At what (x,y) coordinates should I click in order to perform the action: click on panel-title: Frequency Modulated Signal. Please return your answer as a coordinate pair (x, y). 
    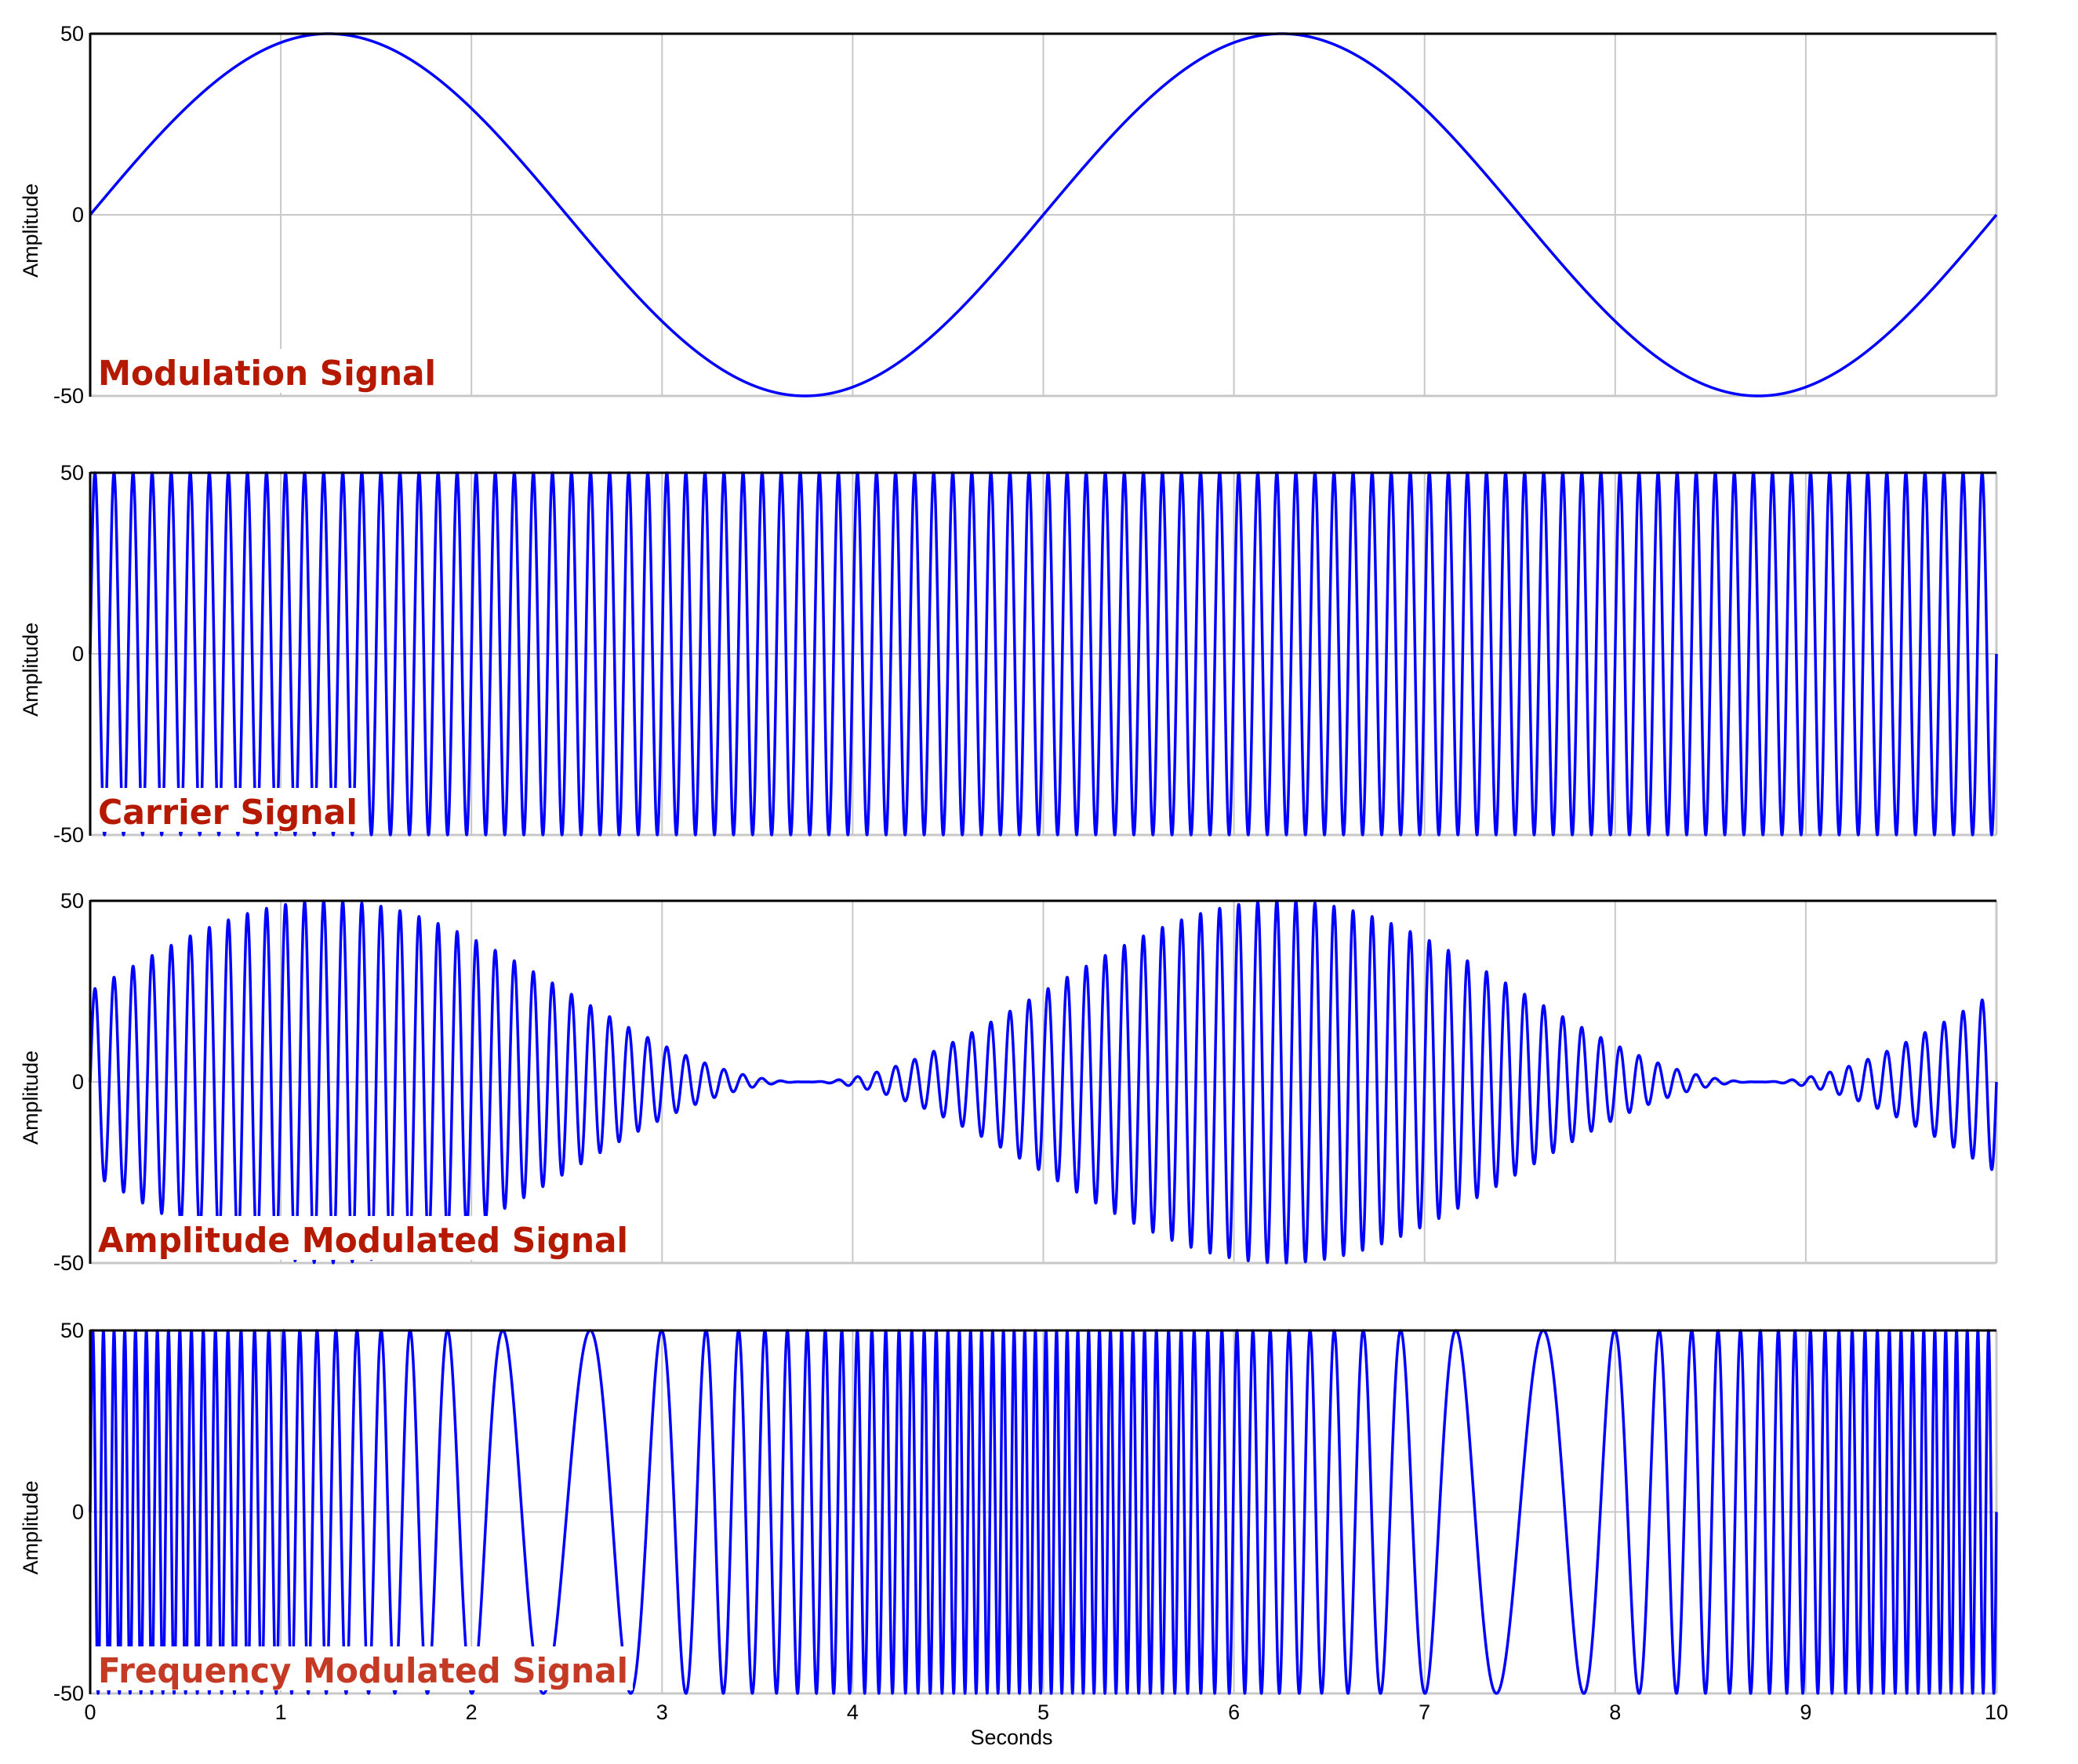
    Looking at the image, I should click on (363, 1671).